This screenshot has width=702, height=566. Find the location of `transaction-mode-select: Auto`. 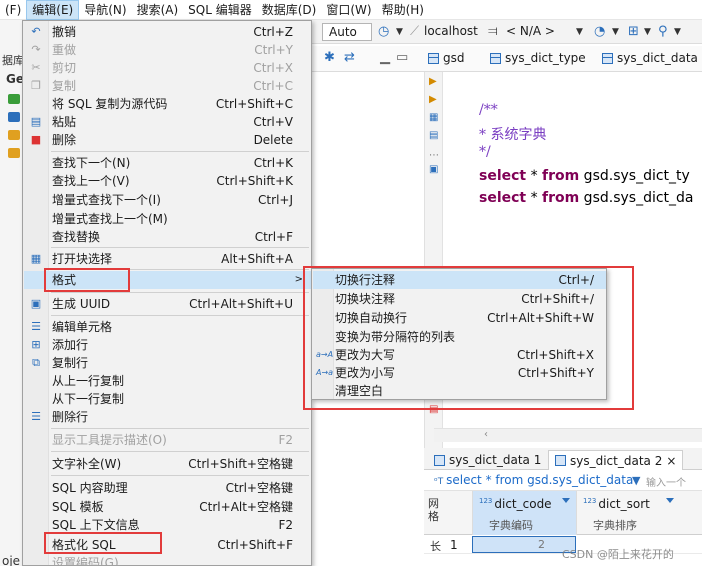

transaction-mode-select: Auto is located at coordinates (347, 32).